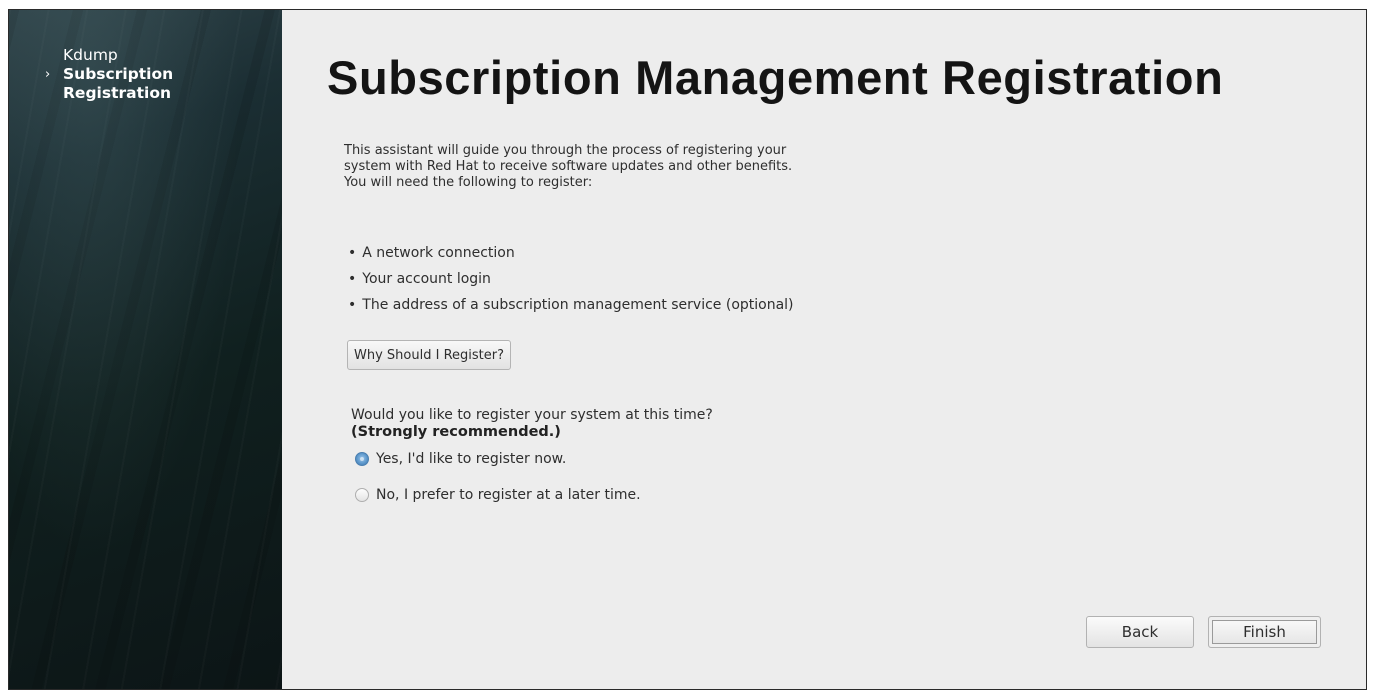 The width and height of the screenshot is (1374, 690). Describe the element at coordinates (775, 77) in the screenshot. I see `page-title: Subscription Management Registration` at that location.